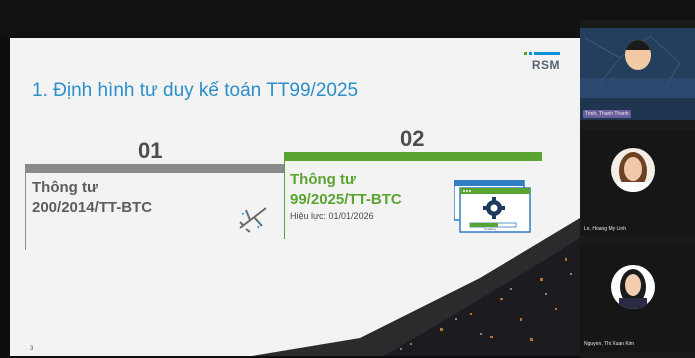  I want to click on step-number-01: 01, so click(150, 150).